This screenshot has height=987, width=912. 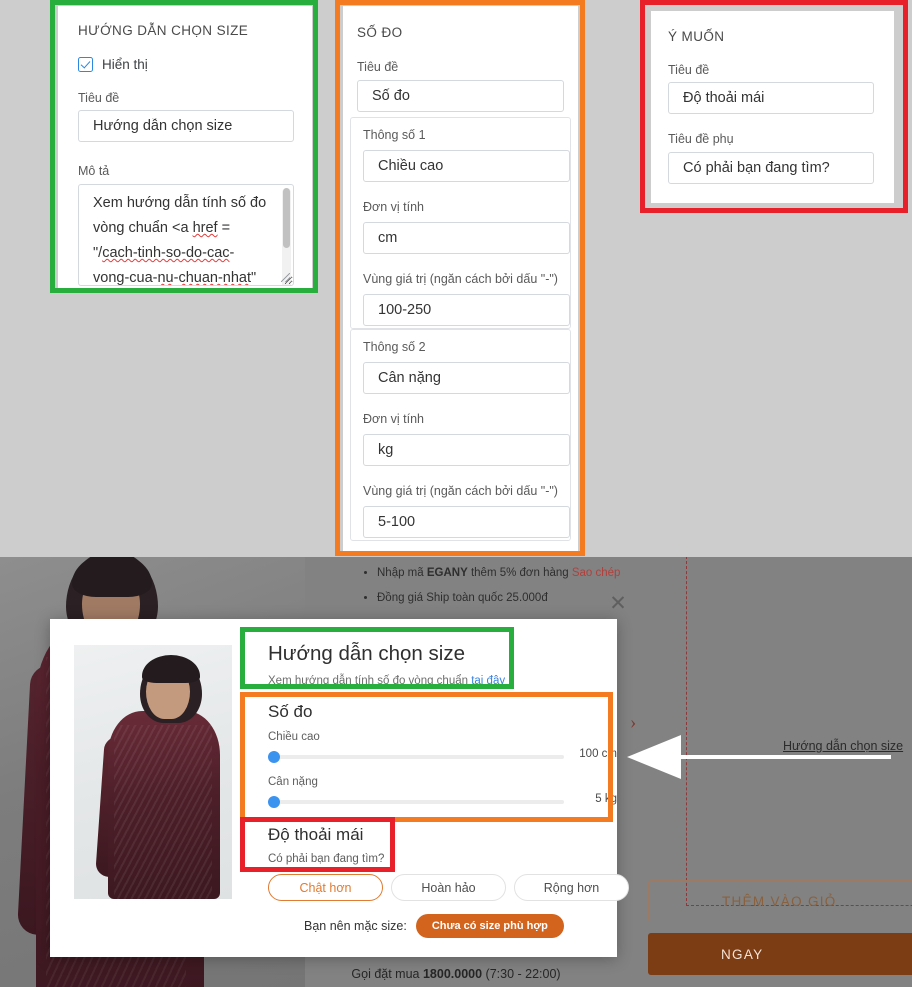 What do you see at coordinates (184, 146) in the screenshot?
I see `guide-panel-highlight` at bounding box center [184, 146].